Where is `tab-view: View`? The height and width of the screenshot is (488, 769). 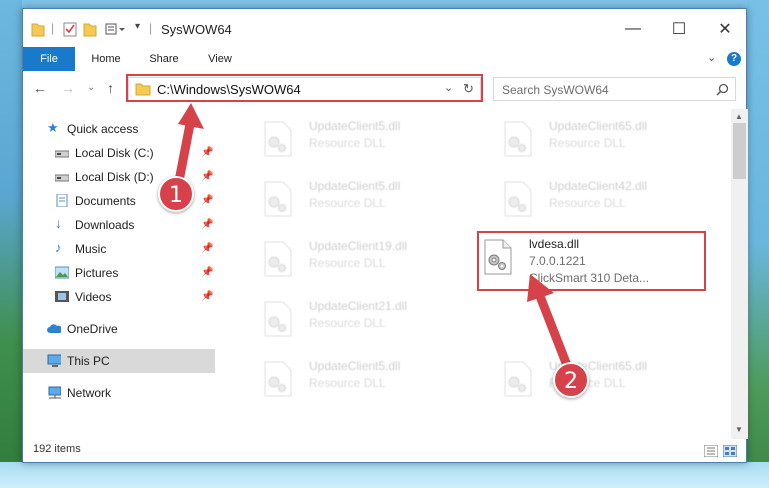
tab-view: View is located at coordinates (220, 59).